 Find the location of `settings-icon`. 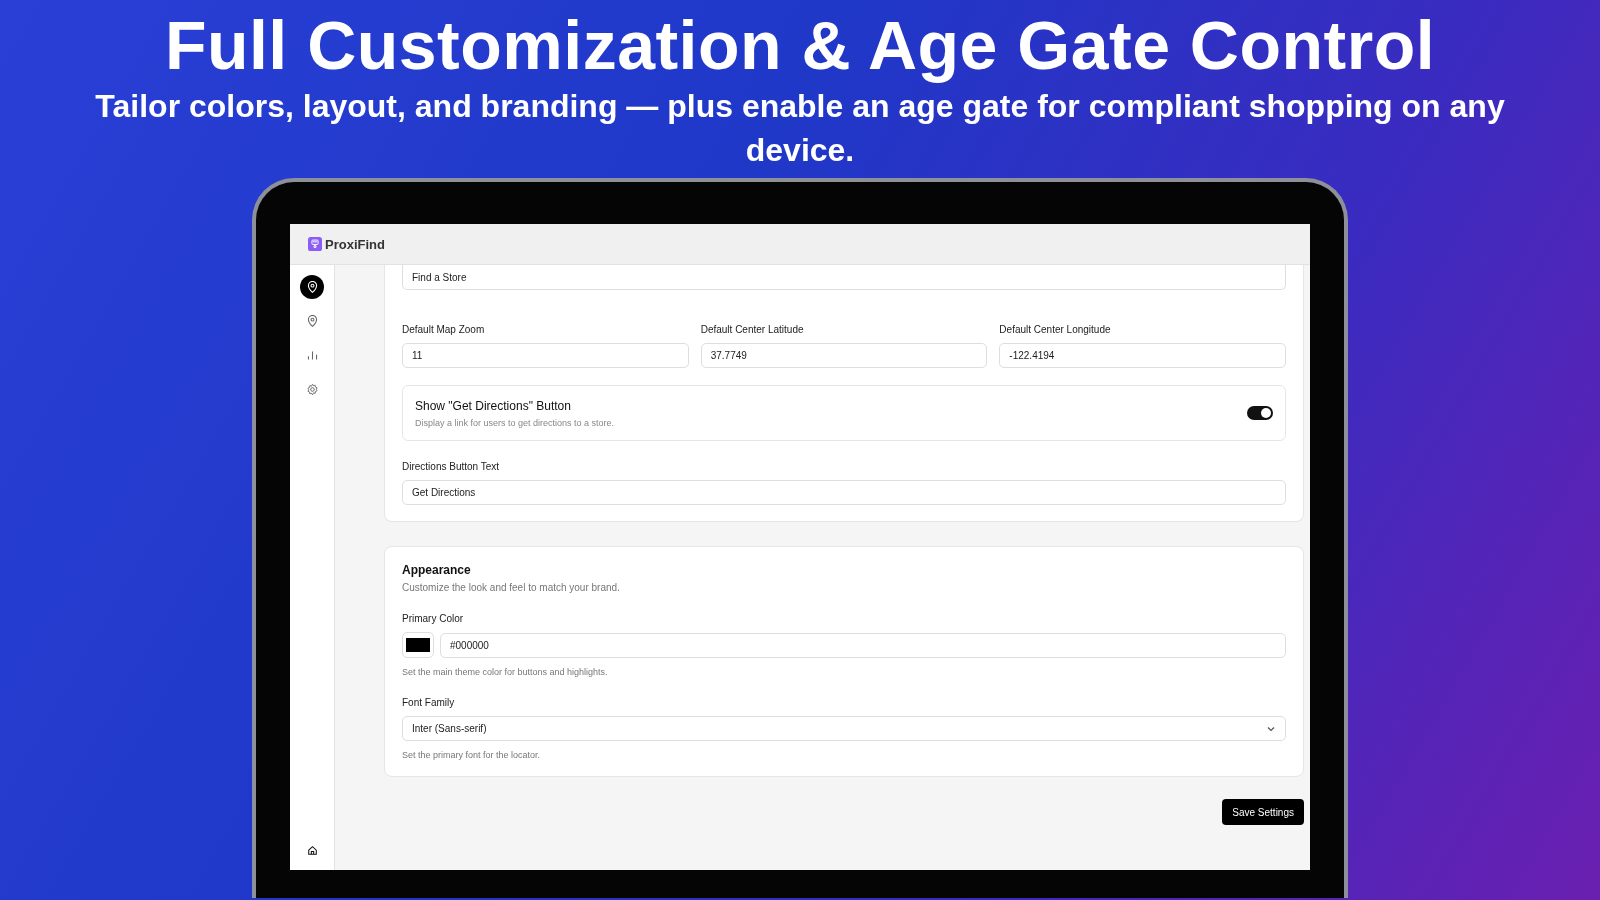

settings-icon is located at coordinates (312, 389).